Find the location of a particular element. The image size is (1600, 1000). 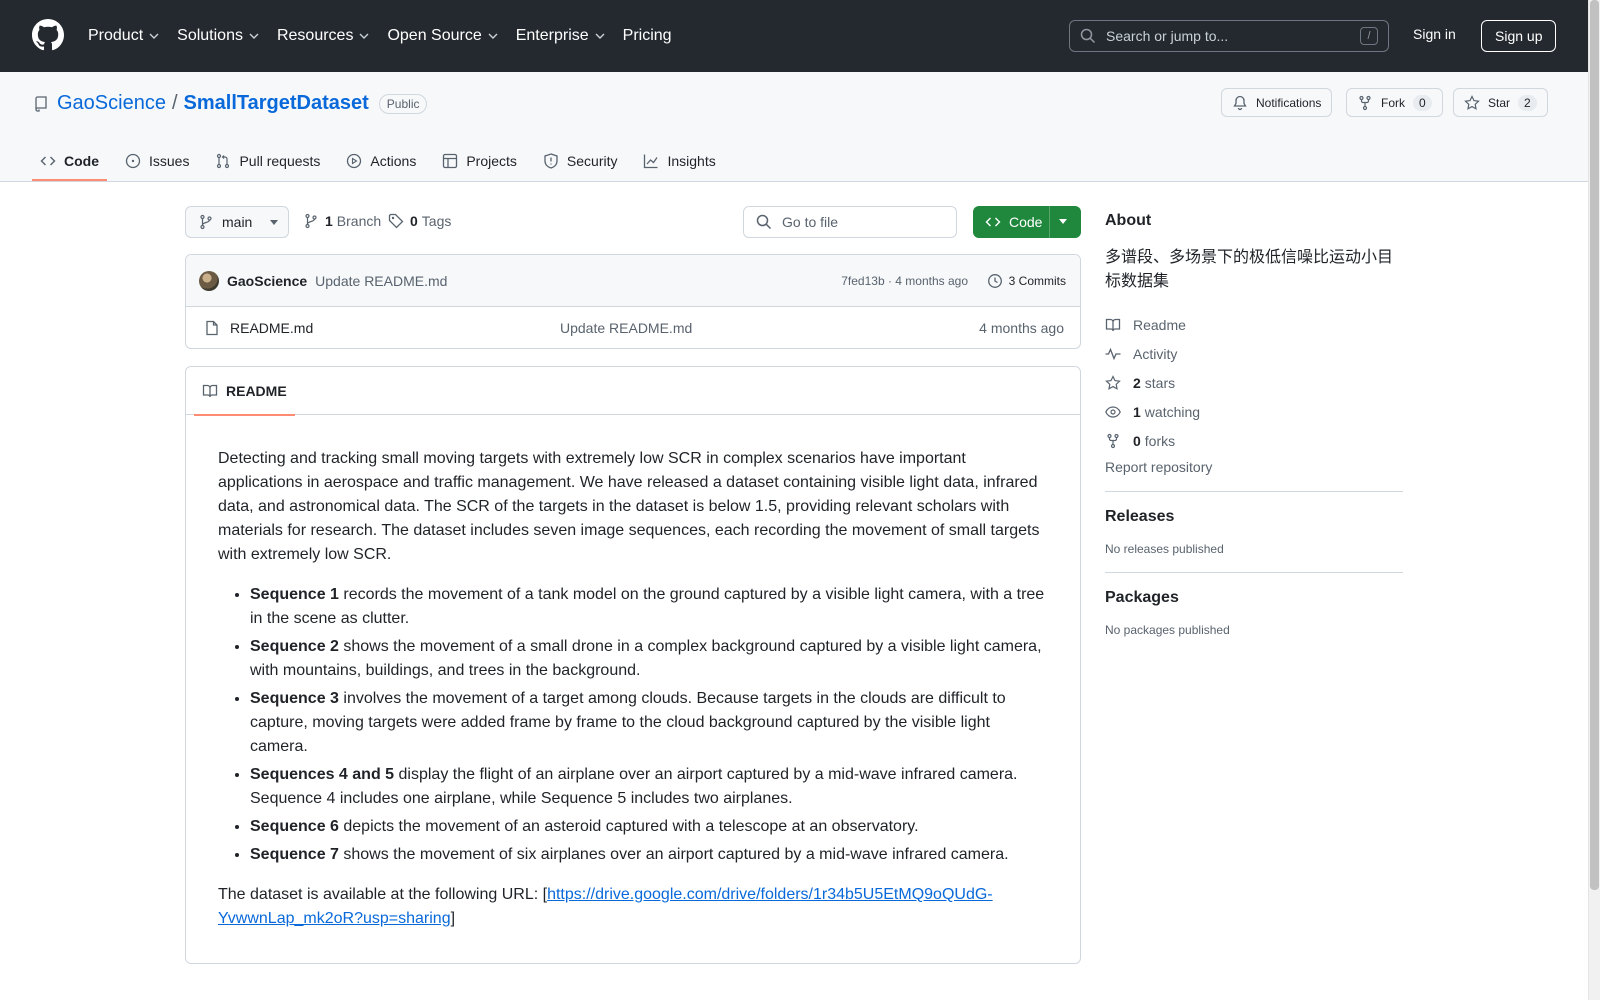

star-button: Star 2 is located at coordinates (1500, 102).